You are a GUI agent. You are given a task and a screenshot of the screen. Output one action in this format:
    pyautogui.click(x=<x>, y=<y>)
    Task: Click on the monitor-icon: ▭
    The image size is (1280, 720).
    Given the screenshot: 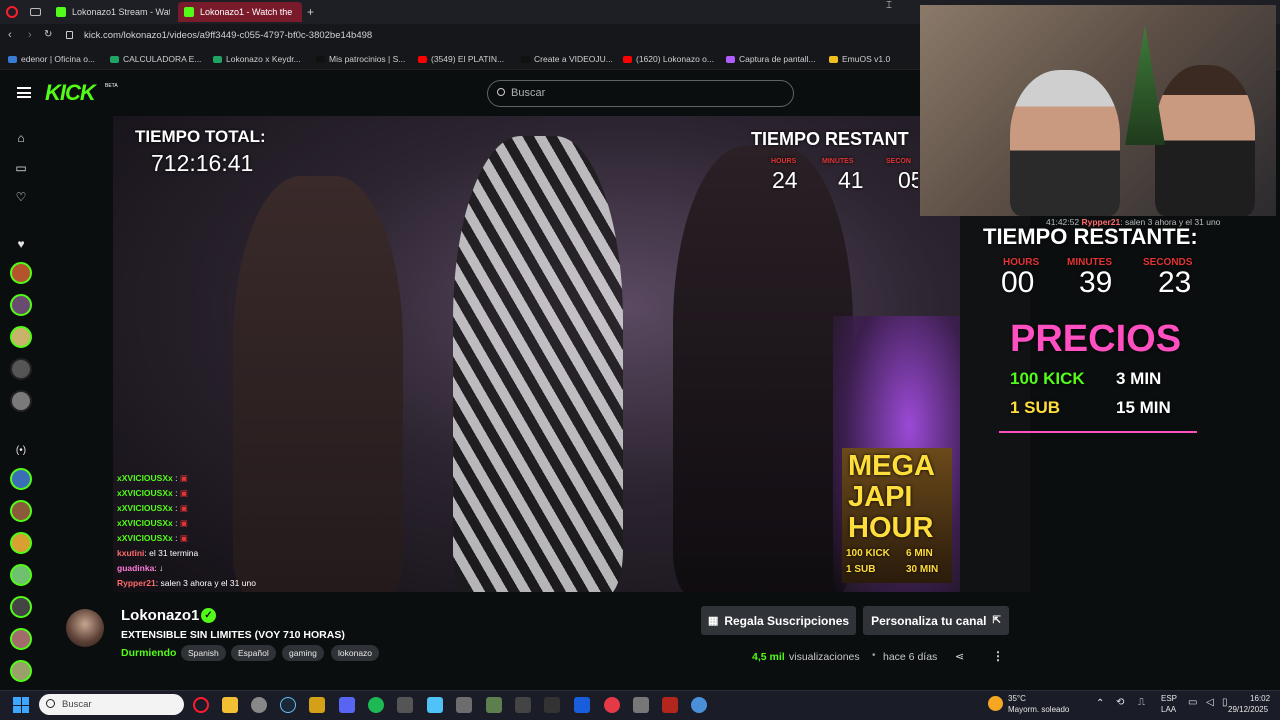 What is the action you would take?
    pyautogui.click(x=1192, y=702)
    